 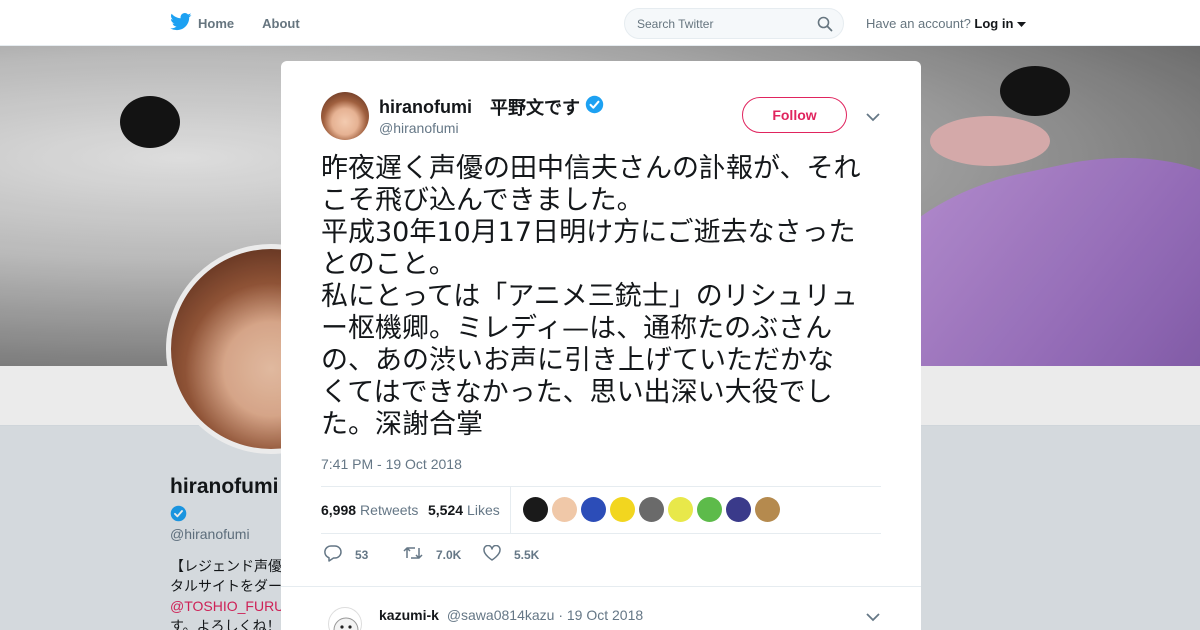 I want to click on tweet-stats: 6,998 Retweets 5,524 Likes, so click(x=601, y=510).